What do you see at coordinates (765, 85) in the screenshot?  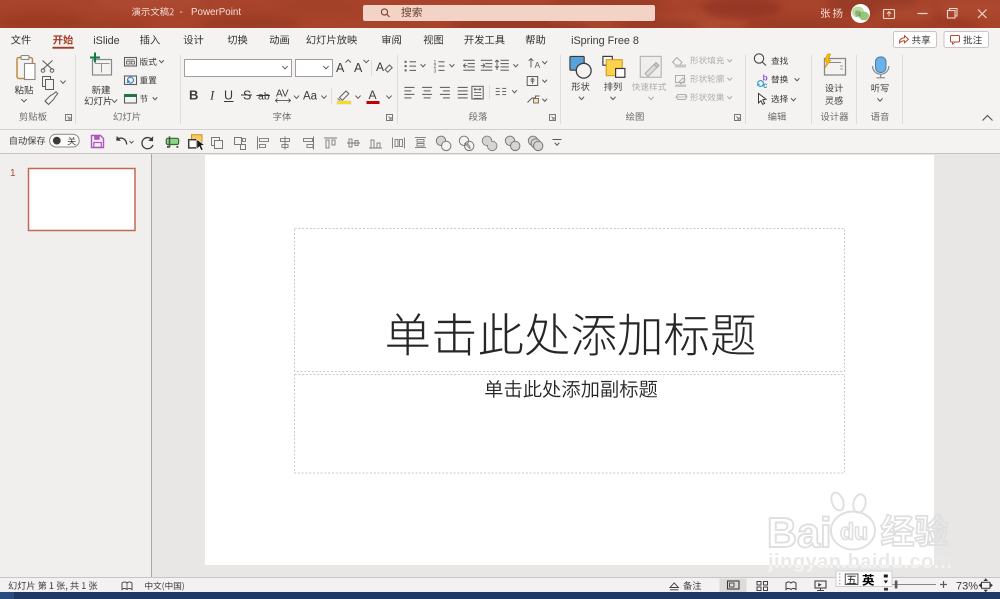 I see `svg-text: c` at bounding box center [765, 85].